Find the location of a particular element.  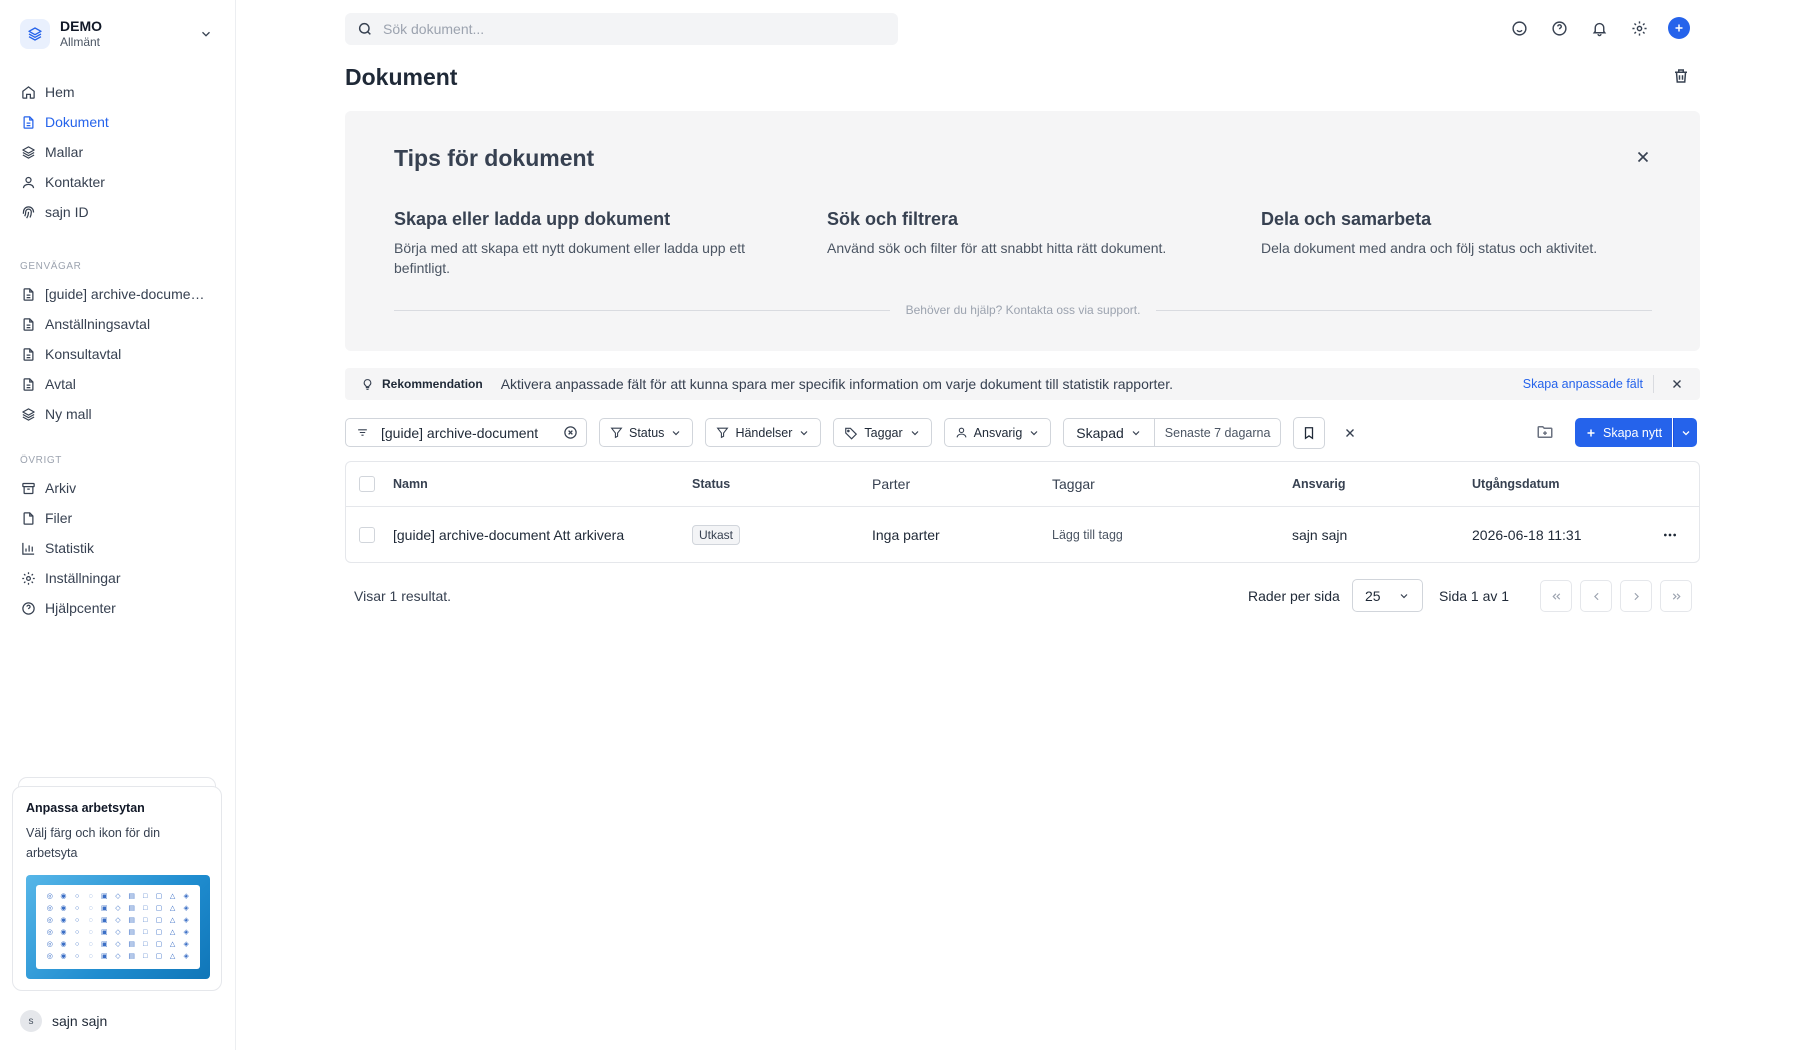

sidebar-item-shortcut: Anställningsavtal is located at coordinates (120, 324).